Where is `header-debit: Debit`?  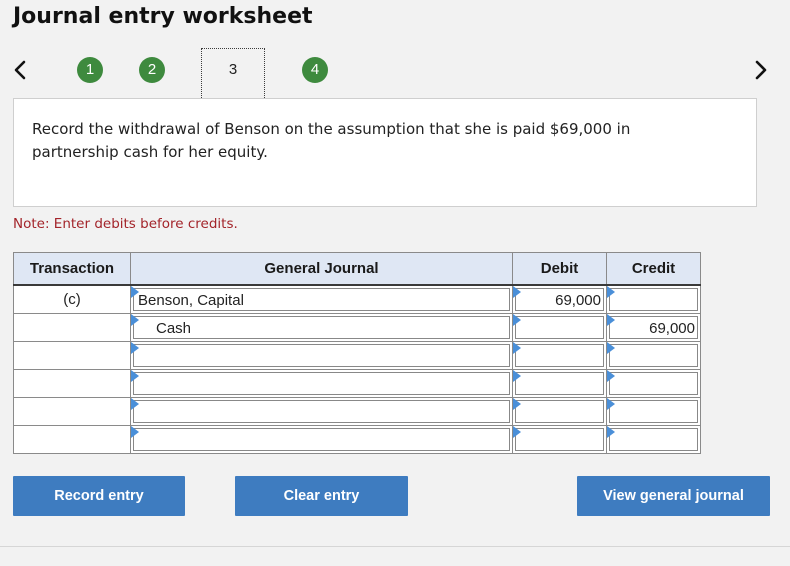 header-debit: Debit is located at coordinates (559, 269).